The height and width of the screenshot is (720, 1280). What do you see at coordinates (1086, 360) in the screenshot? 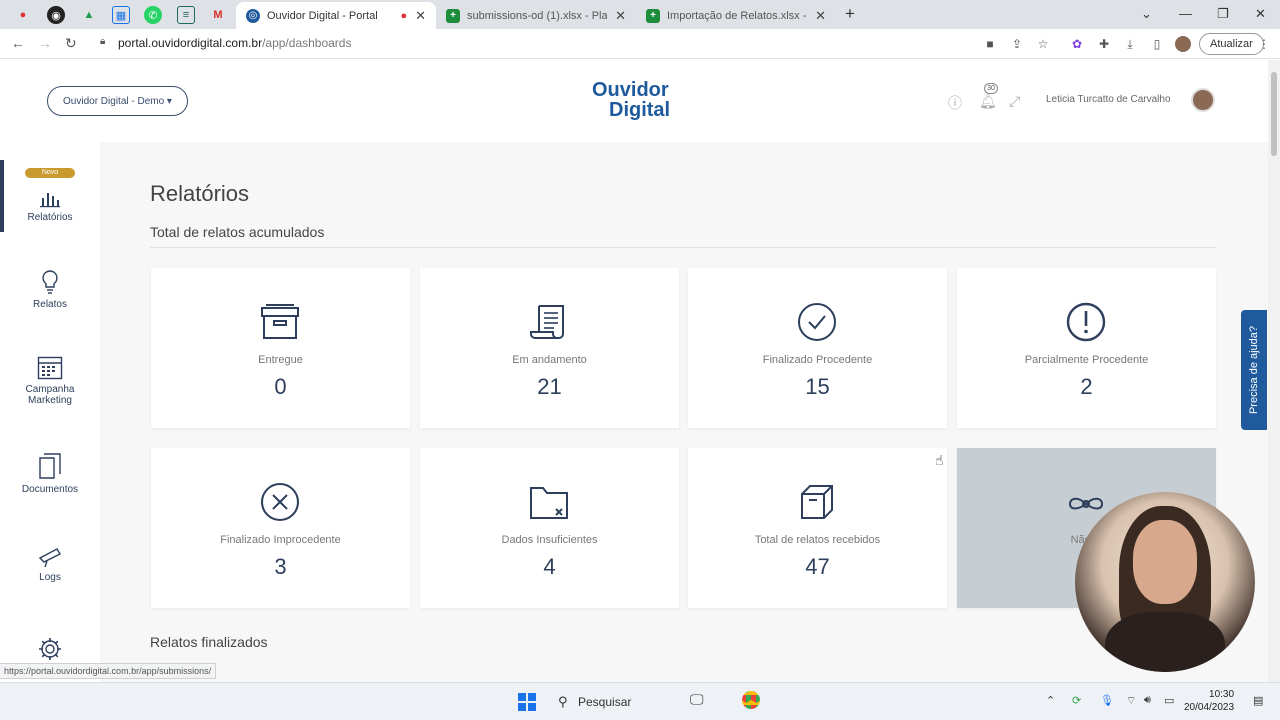
I see `card-label: Parcialmente Procedente` at bounding box center [1086, 360].